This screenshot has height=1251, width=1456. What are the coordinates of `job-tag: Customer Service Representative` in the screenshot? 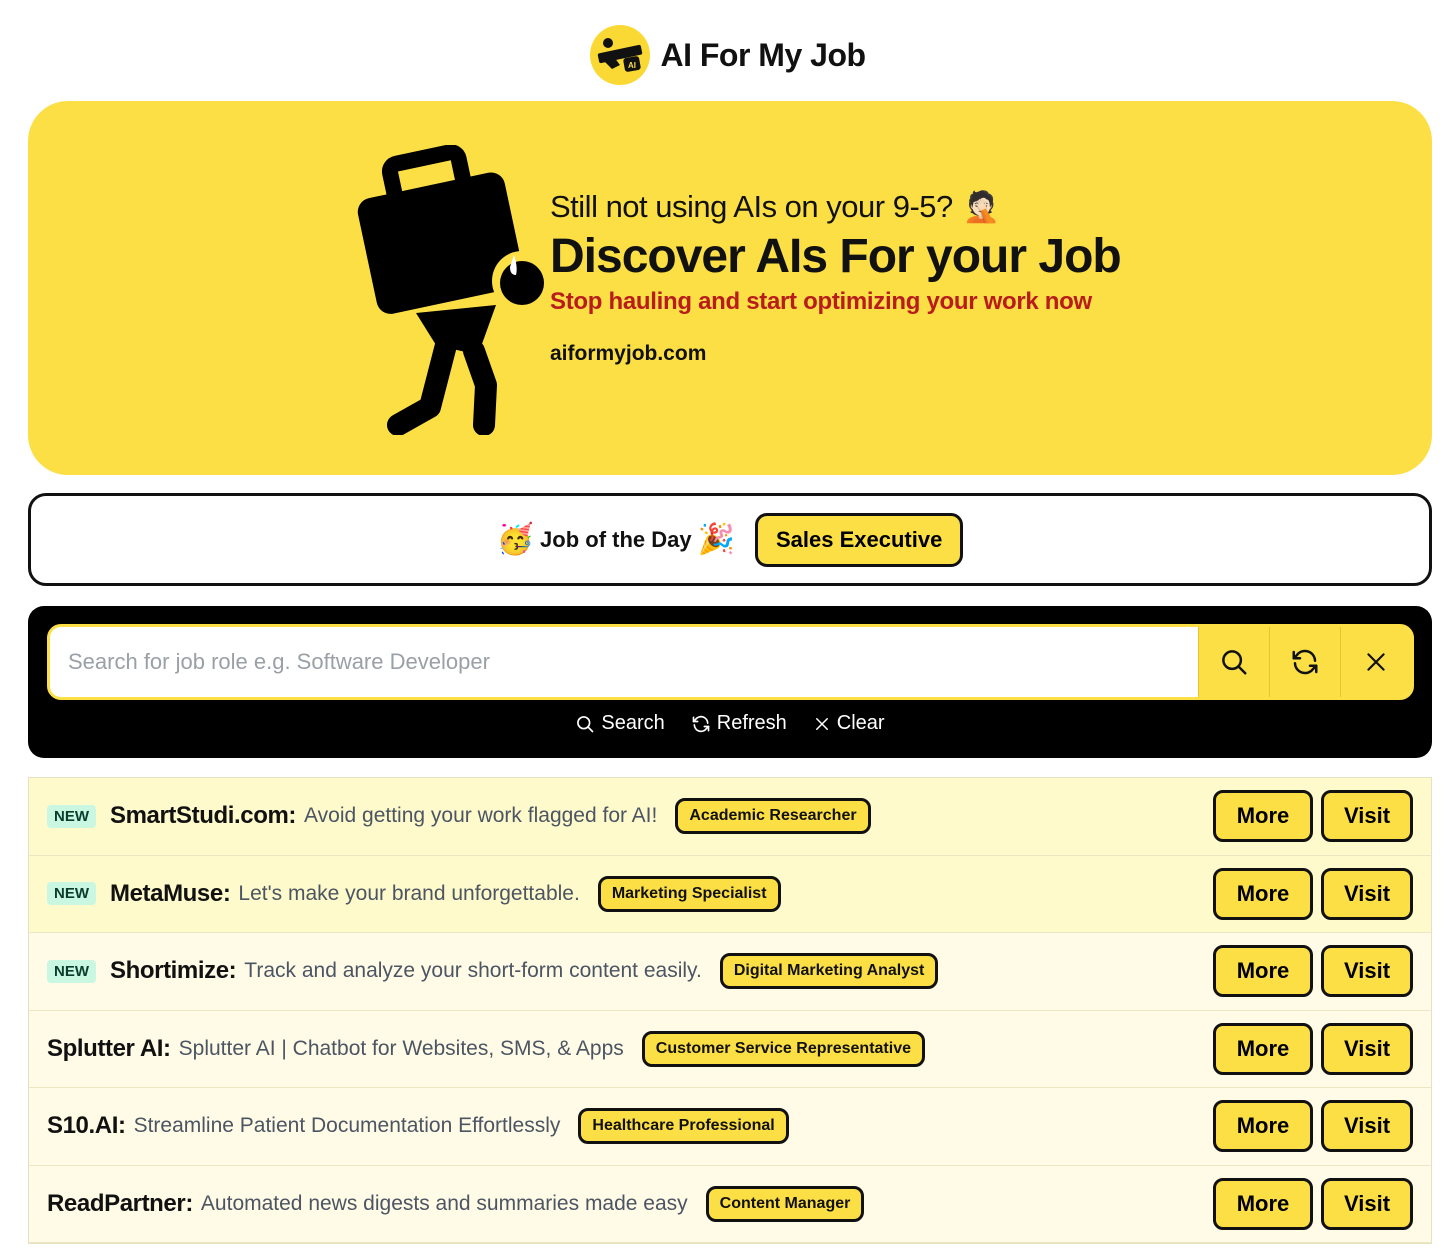 It's located at (783, 1048).